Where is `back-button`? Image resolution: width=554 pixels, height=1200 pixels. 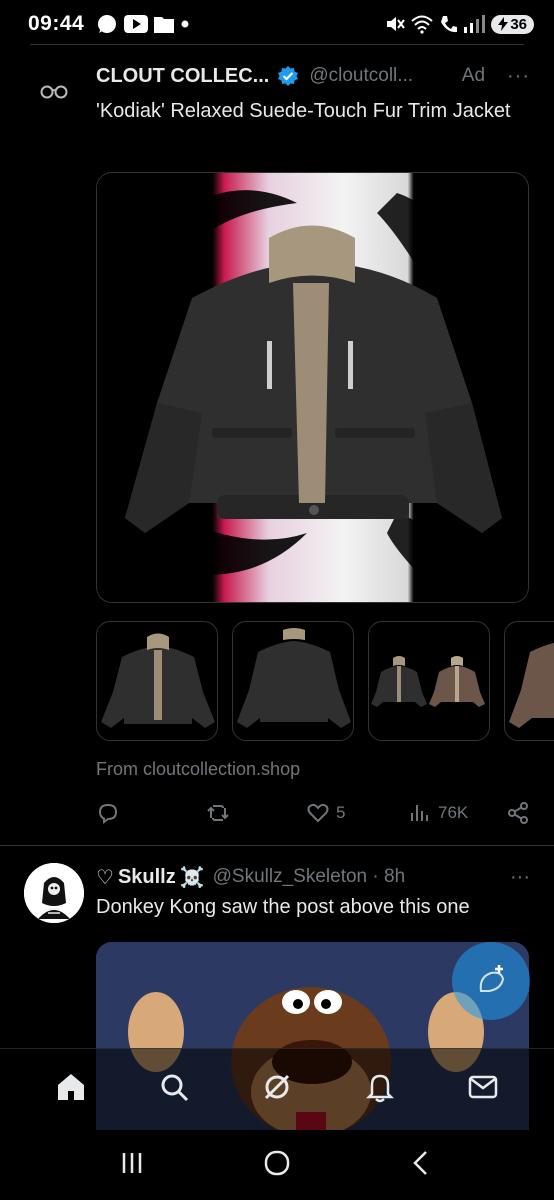
back-button is located at coordinates (422, 1165).